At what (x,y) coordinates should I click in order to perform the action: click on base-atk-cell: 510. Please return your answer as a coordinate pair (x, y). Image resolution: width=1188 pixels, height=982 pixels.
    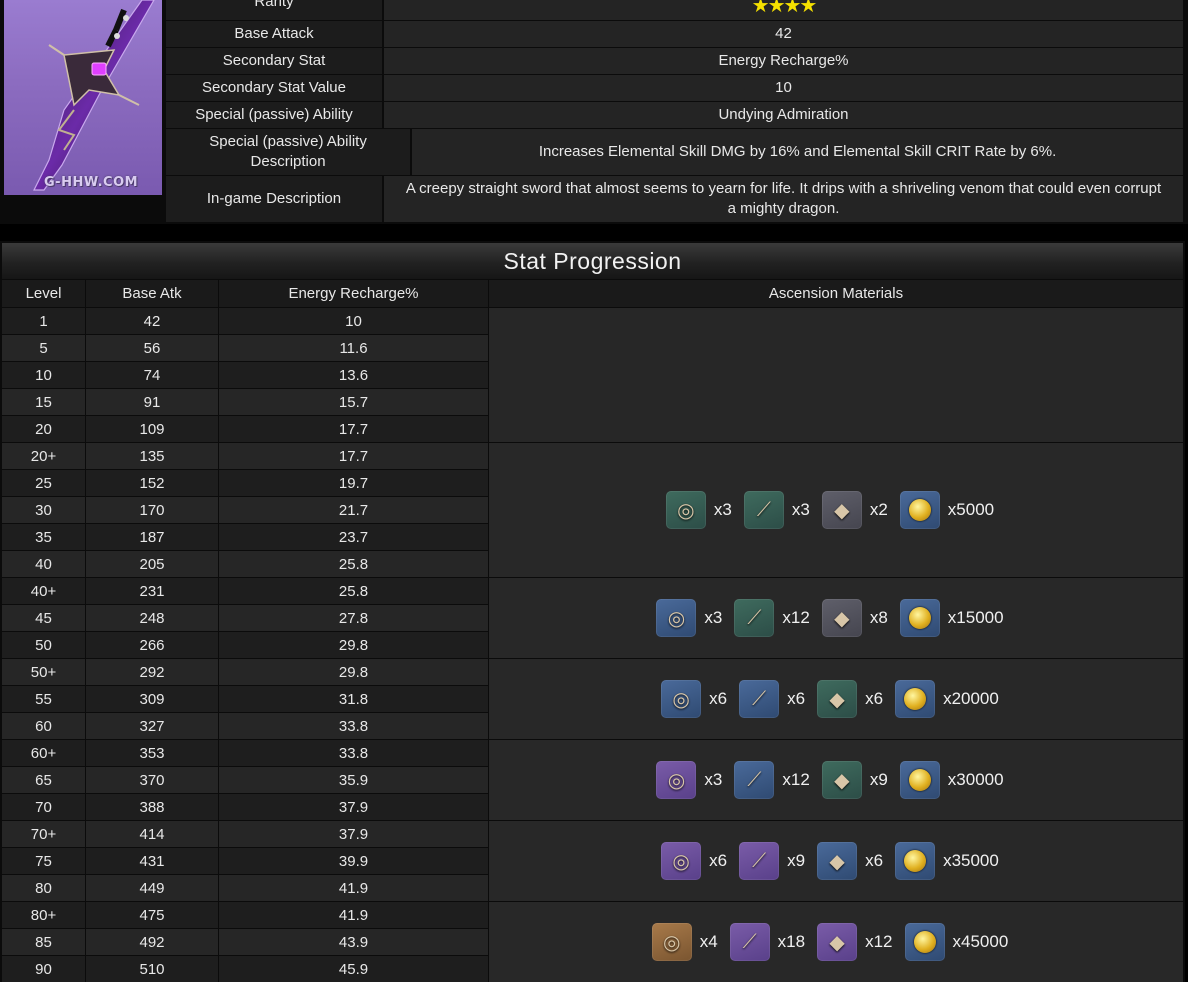
    Looking at the image, I should click on (152, 969).